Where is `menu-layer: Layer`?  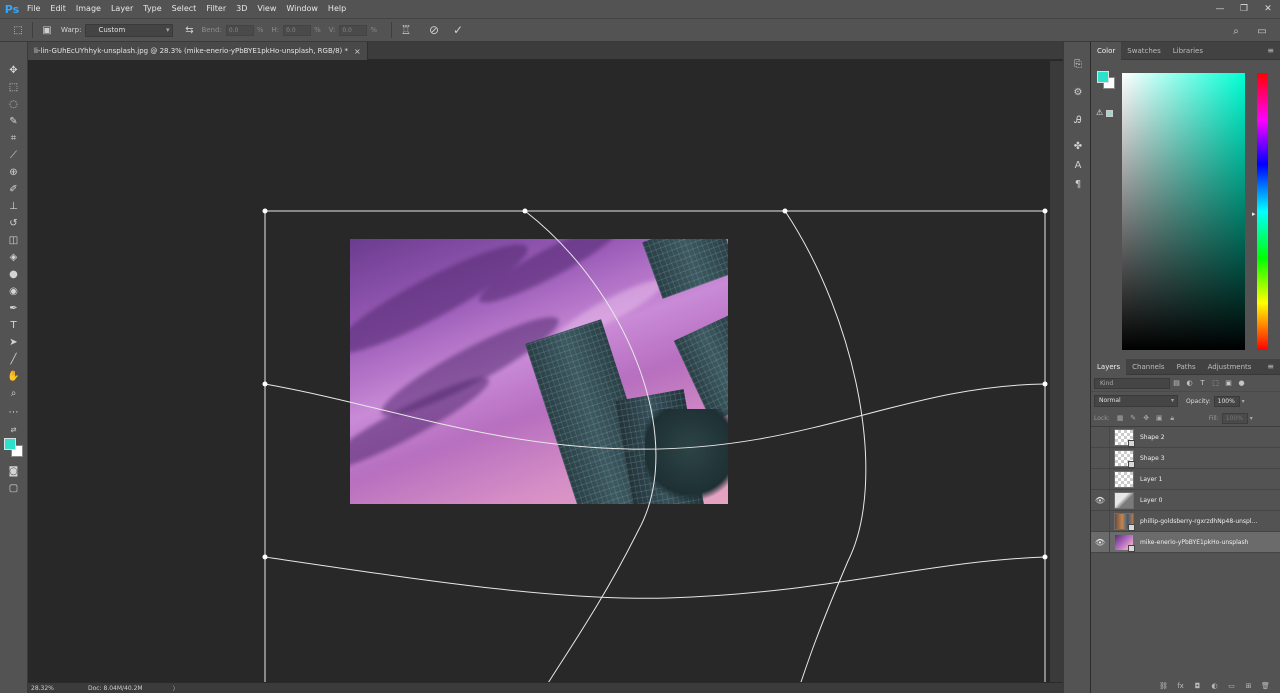
menu-layer: Layer is located at coordinates (122, 9).